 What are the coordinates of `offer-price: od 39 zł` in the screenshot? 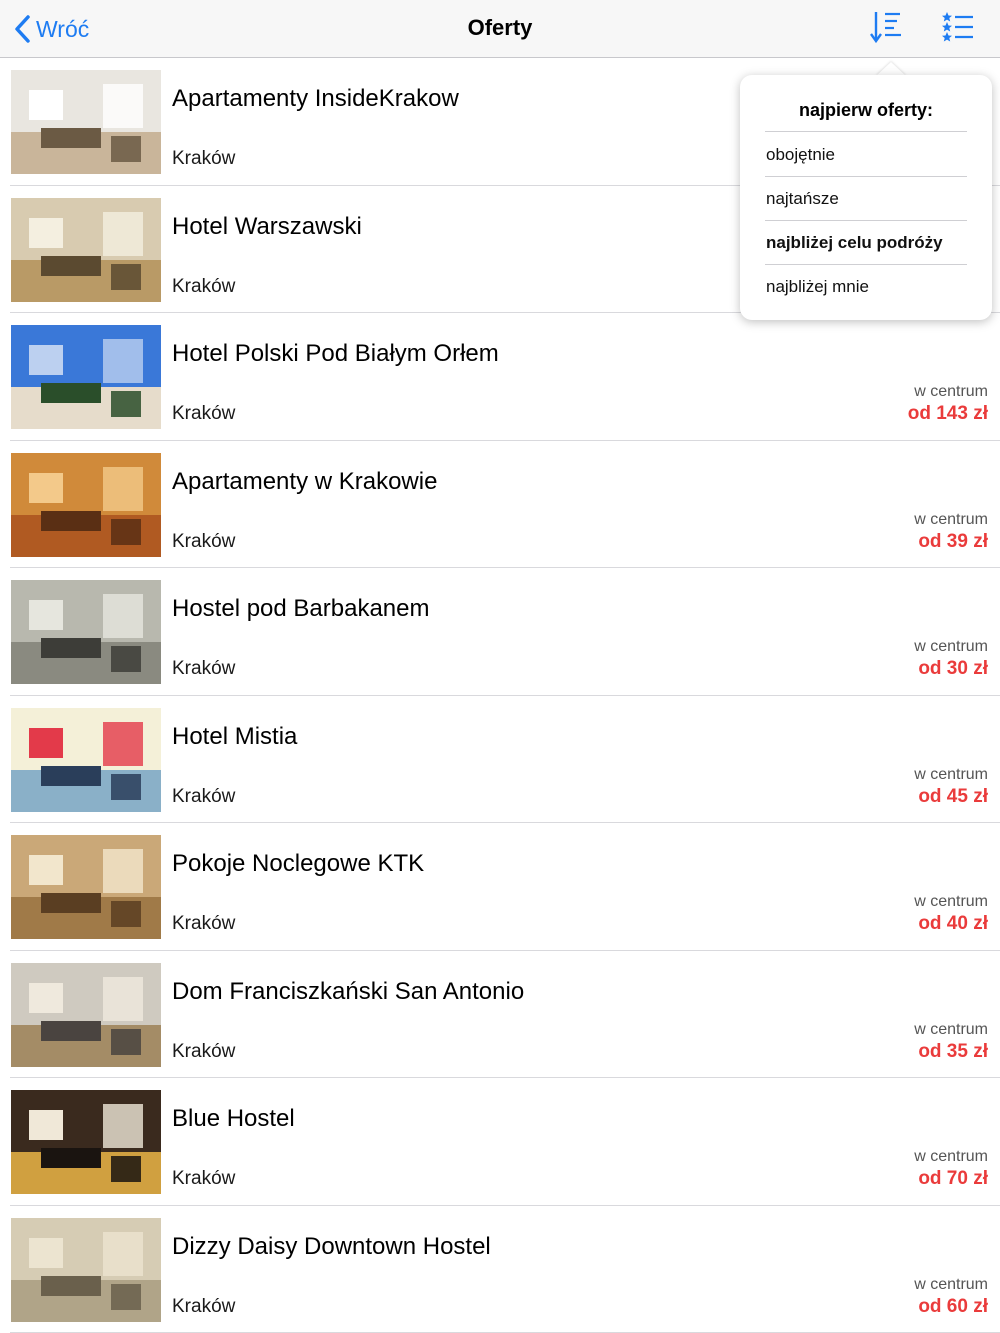 It's located at (953, 542).